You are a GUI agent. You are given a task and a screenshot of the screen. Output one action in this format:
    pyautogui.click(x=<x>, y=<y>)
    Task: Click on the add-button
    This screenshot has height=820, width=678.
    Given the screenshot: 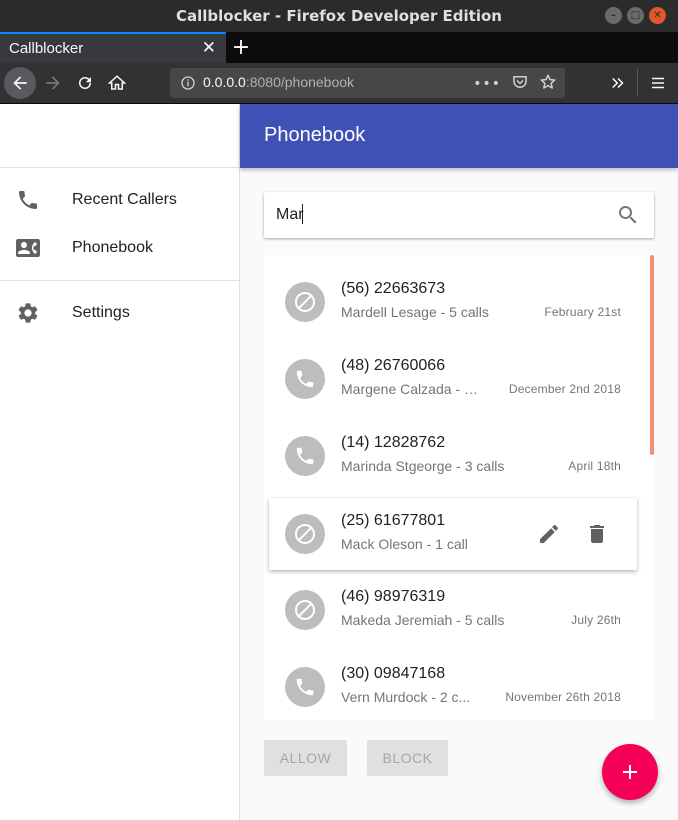 What is the action you would take?
    pyautogui.click(x=630, y=772)
    